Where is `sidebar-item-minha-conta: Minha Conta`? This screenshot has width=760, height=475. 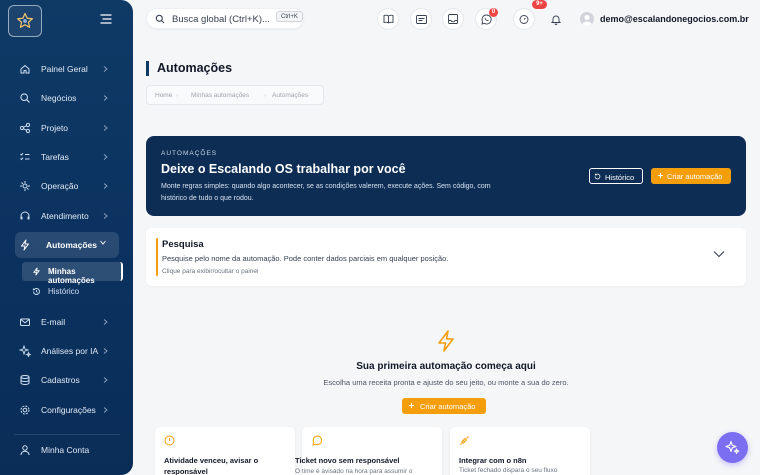
sidebar-item-minha-conta: Minha Conta is located at coordinates (66, 450).